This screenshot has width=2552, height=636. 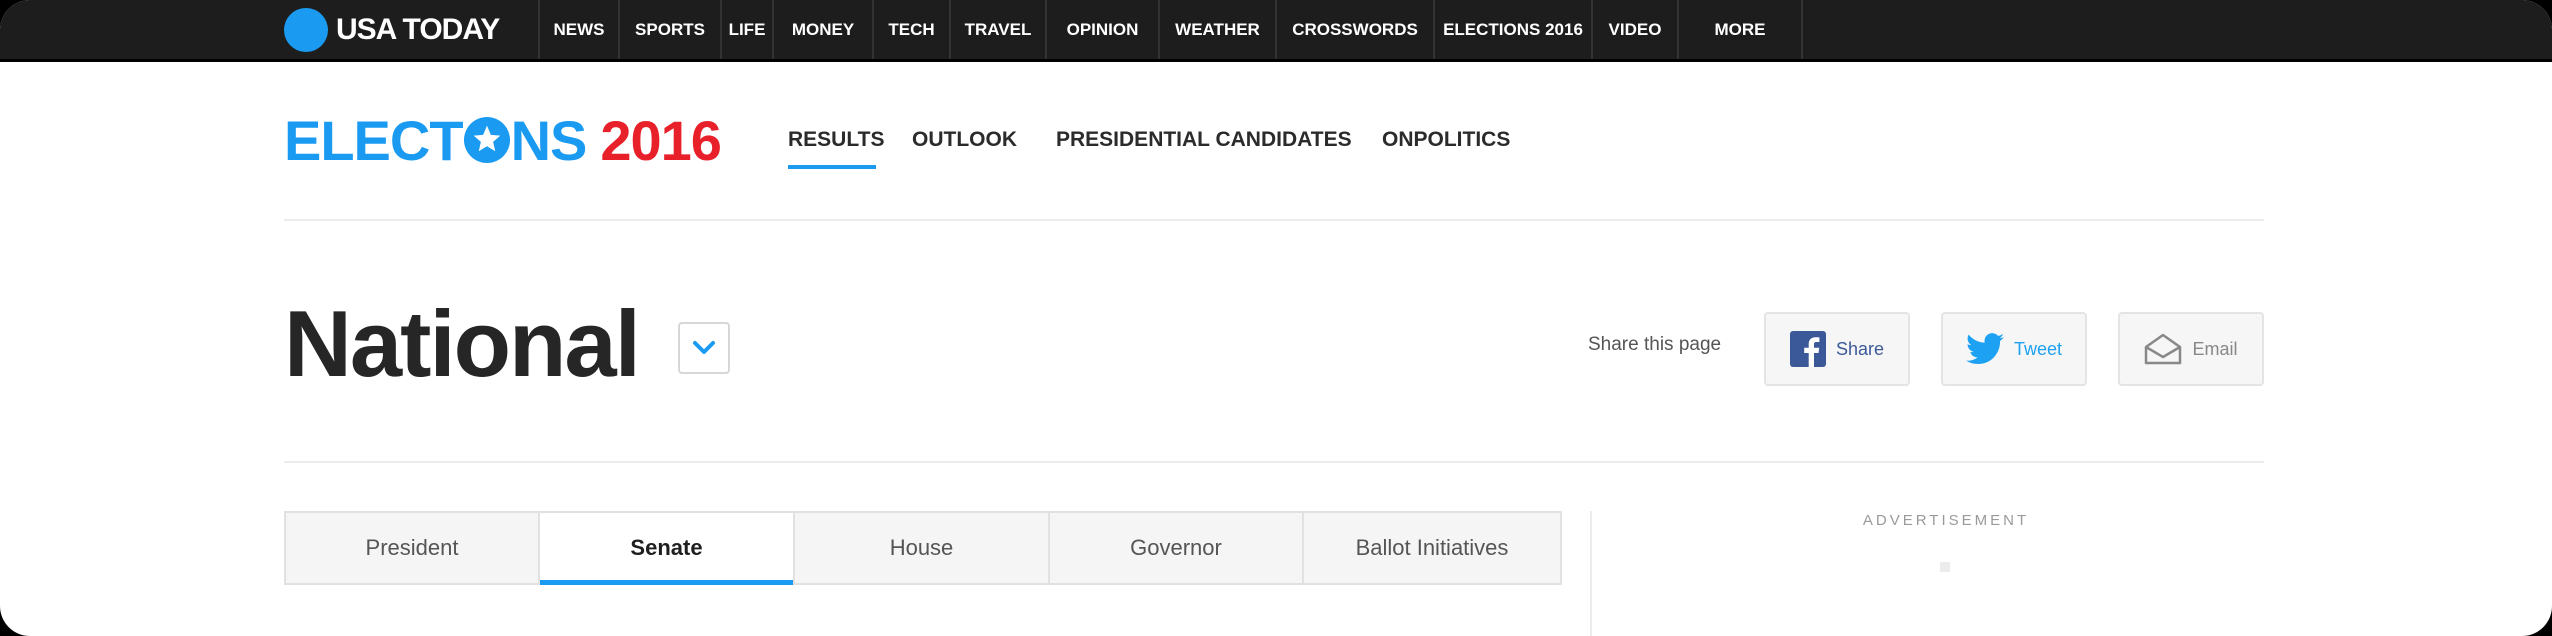 What do you see at coordinates (374, 140) in the screenshot?
I see `elections-logo-text-left: ELECT` at bounding box center [374, 140].